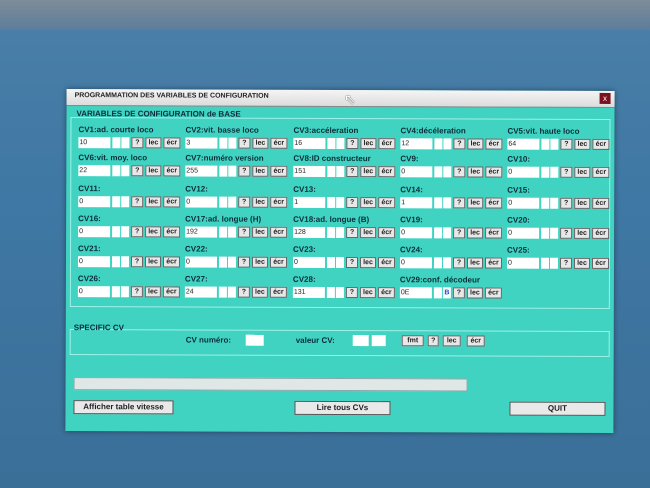  Describe the element at coordinates (605, 98) in the screenshot. I see `close-icon: x` at that location.